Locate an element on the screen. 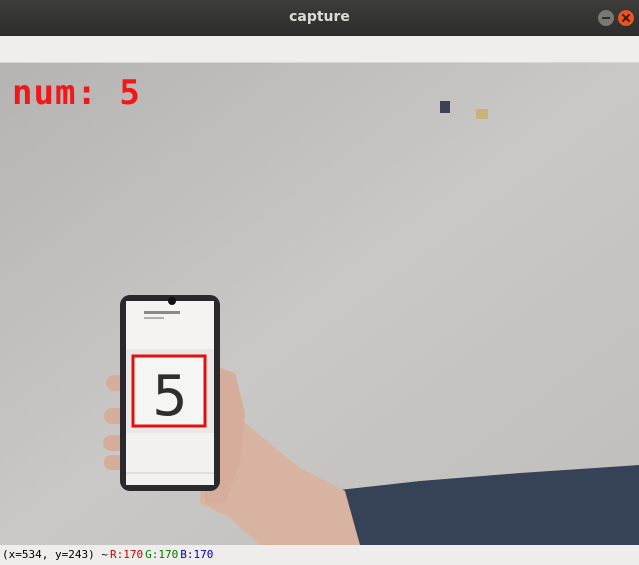  num-overlay: num: 5 is located at coordinates (76, 93).